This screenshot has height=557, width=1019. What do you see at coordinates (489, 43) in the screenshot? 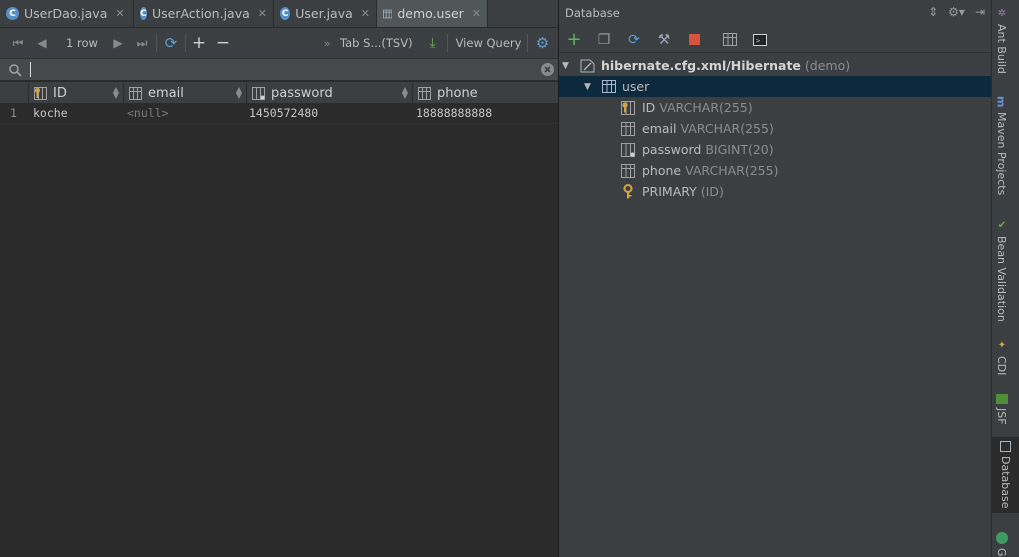
I see `view-query-button: View Query` at bounding box center [489, 43].